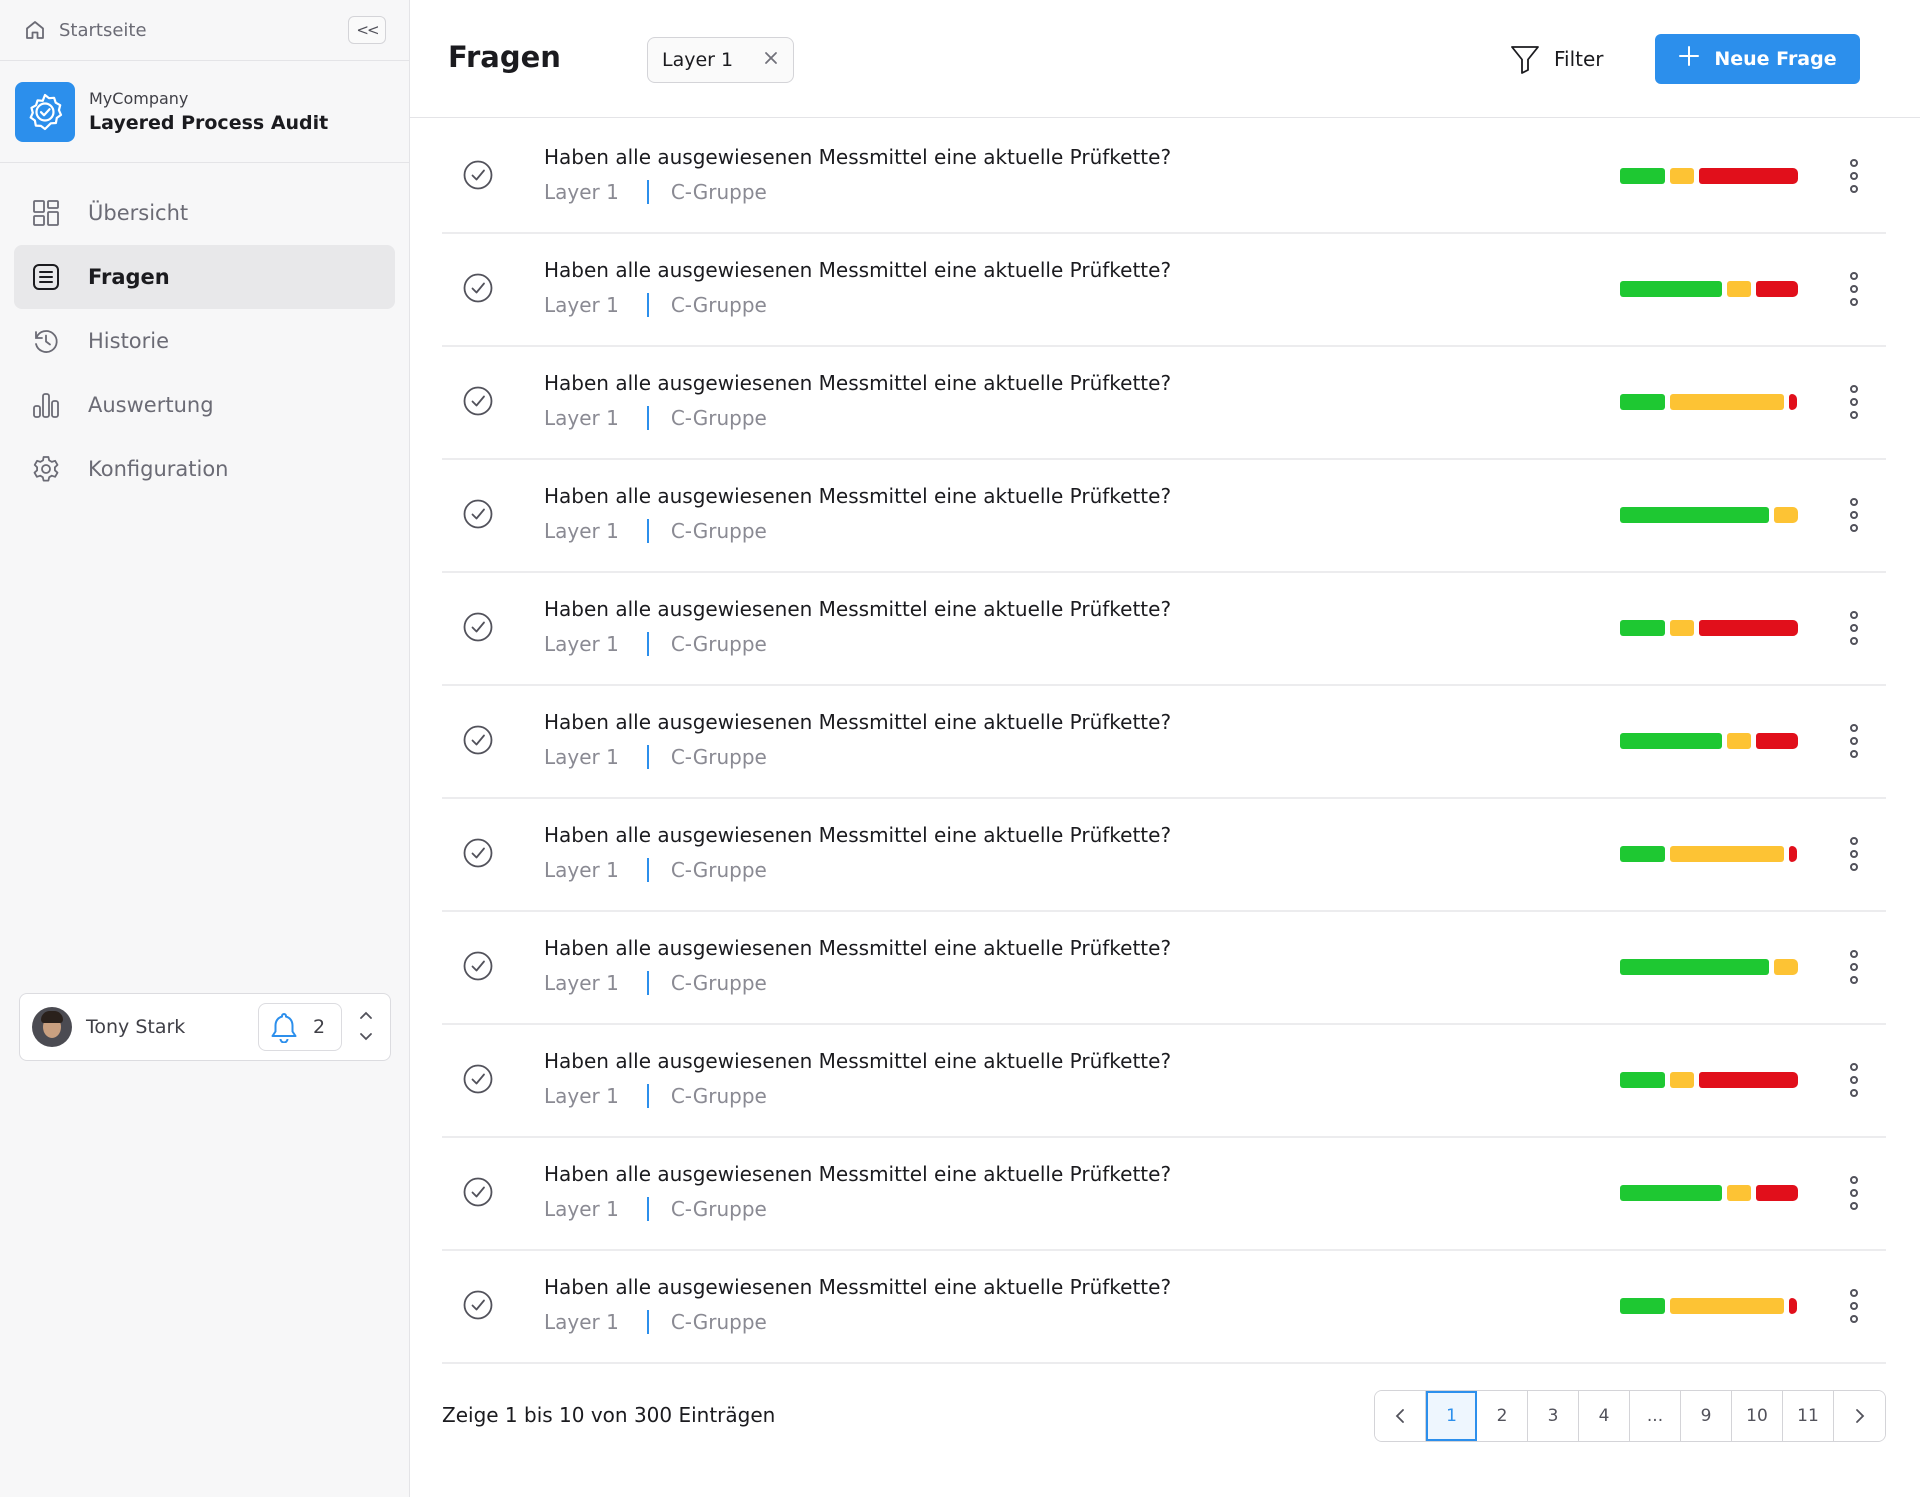 The height and width of the screenshot is (1497, 1920). What do you see at coordinates (1604, 1416) in the screenshot?
I see `page-button: 4` at bounding box center [1604, 1416].